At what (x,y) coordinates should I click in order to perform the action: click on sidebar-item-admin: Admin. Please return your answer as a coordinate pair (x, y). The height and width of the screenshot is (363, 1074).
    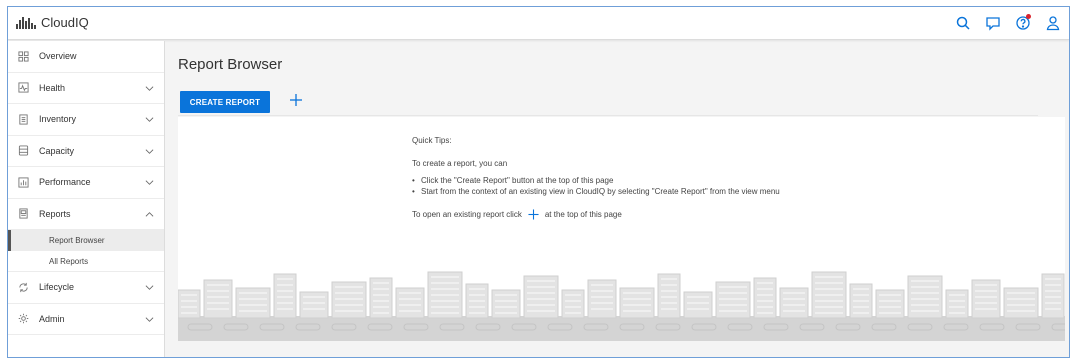
    Looking at the image, I should click on (86, 319).